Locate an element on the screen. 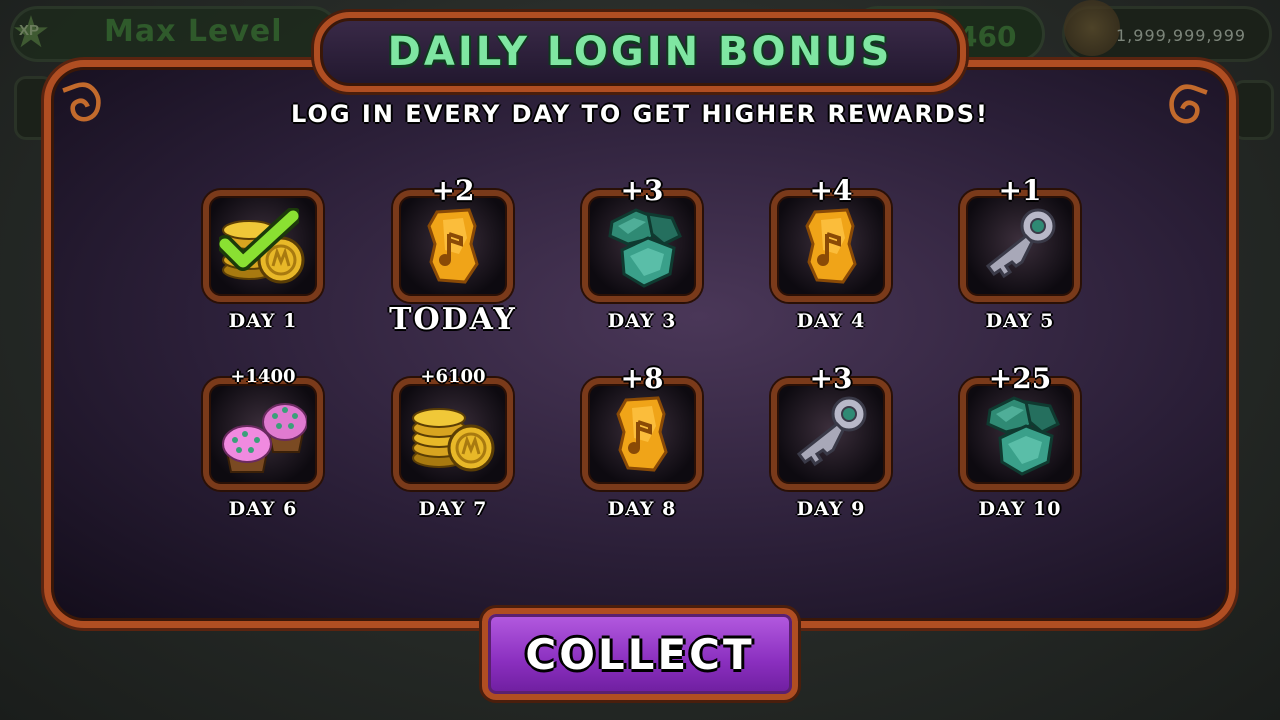  collect-button: COLLECT is located at coordinates (640, 654).